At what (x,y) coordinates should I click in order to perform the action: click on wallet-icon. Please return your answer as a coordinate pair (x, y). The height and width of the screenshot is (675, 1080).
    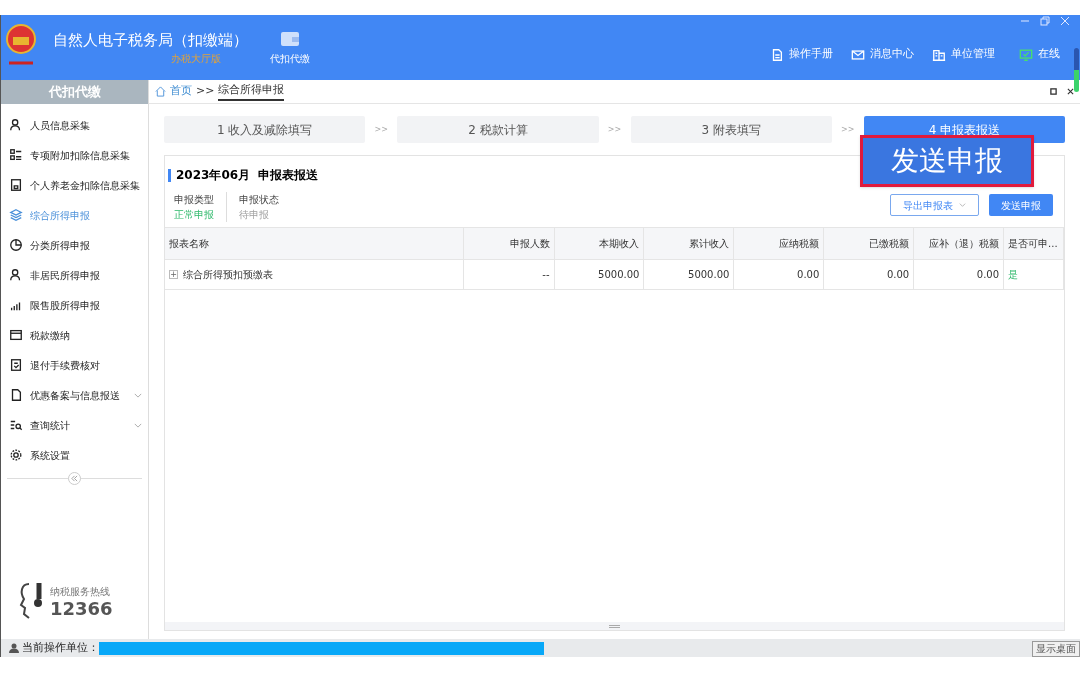
    Looking at the image, I should click on (290, 38).